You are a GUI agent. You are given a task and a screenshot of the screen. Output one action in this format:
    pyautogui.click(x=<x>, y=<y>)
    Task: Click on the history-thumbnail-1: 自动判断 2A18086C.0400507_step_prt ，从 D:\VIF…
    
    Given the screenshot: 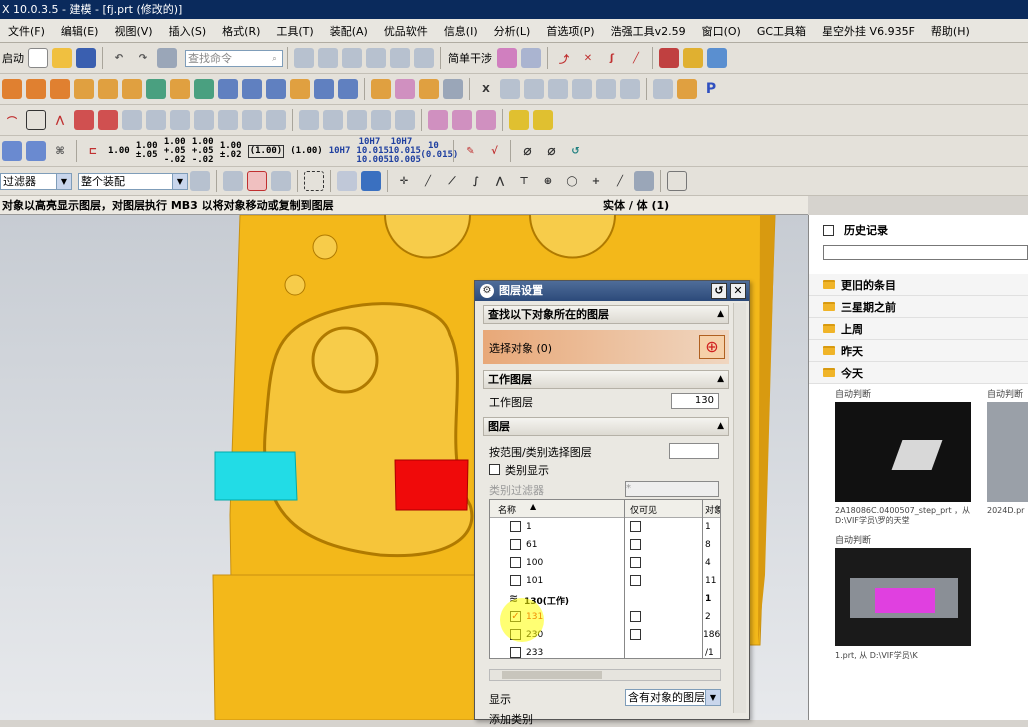 What is the action you would take?
    pyautogui.click(x=903, y=456)
    